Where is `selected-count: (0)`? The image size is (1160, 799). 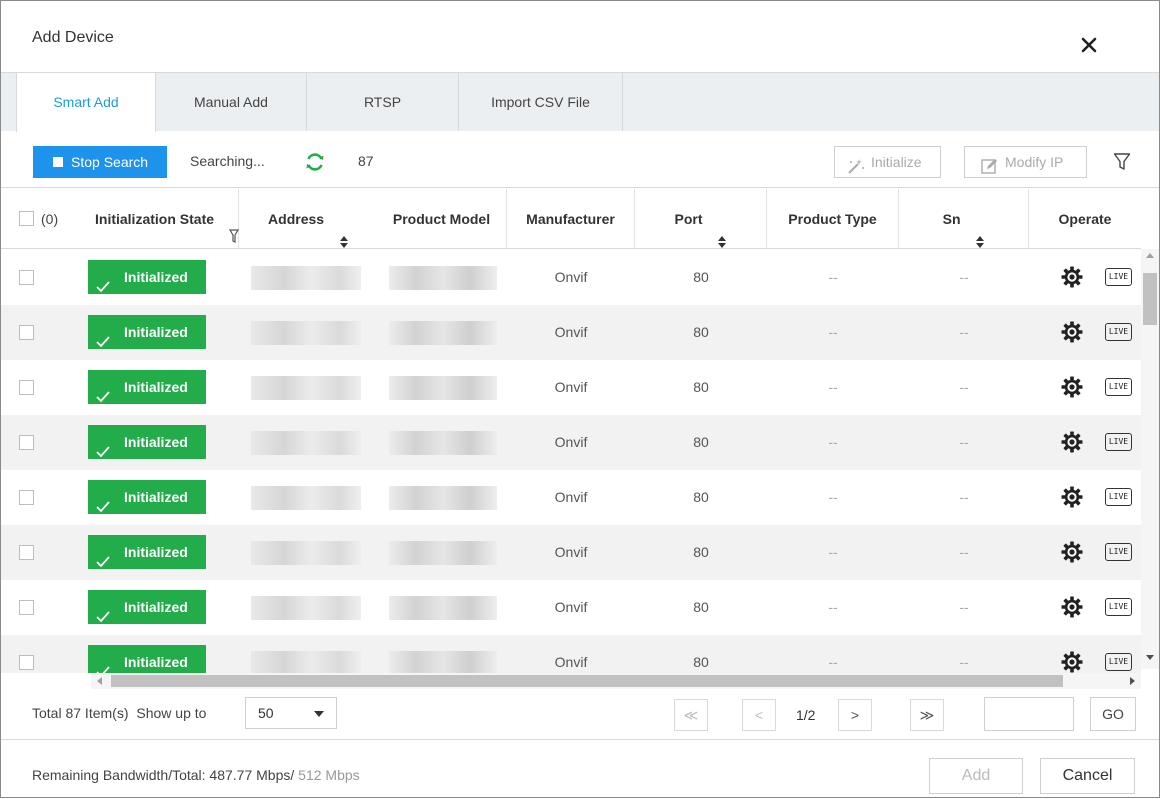
selected-count: (0) is located at coordinates (50, 219).